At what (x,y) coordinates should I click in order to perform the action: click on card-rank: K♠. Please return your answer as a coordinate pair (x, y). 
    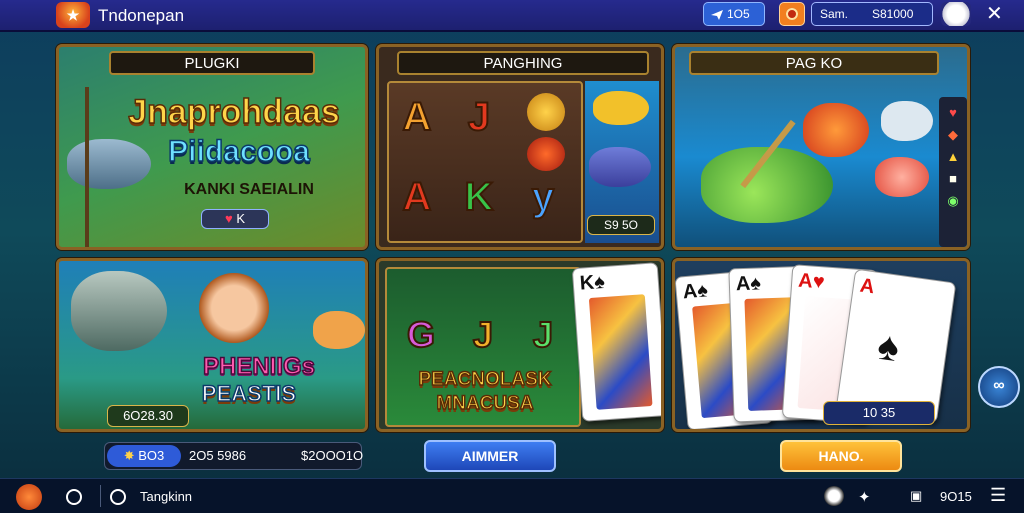
    Looking at the image, I should click on (592, 282).